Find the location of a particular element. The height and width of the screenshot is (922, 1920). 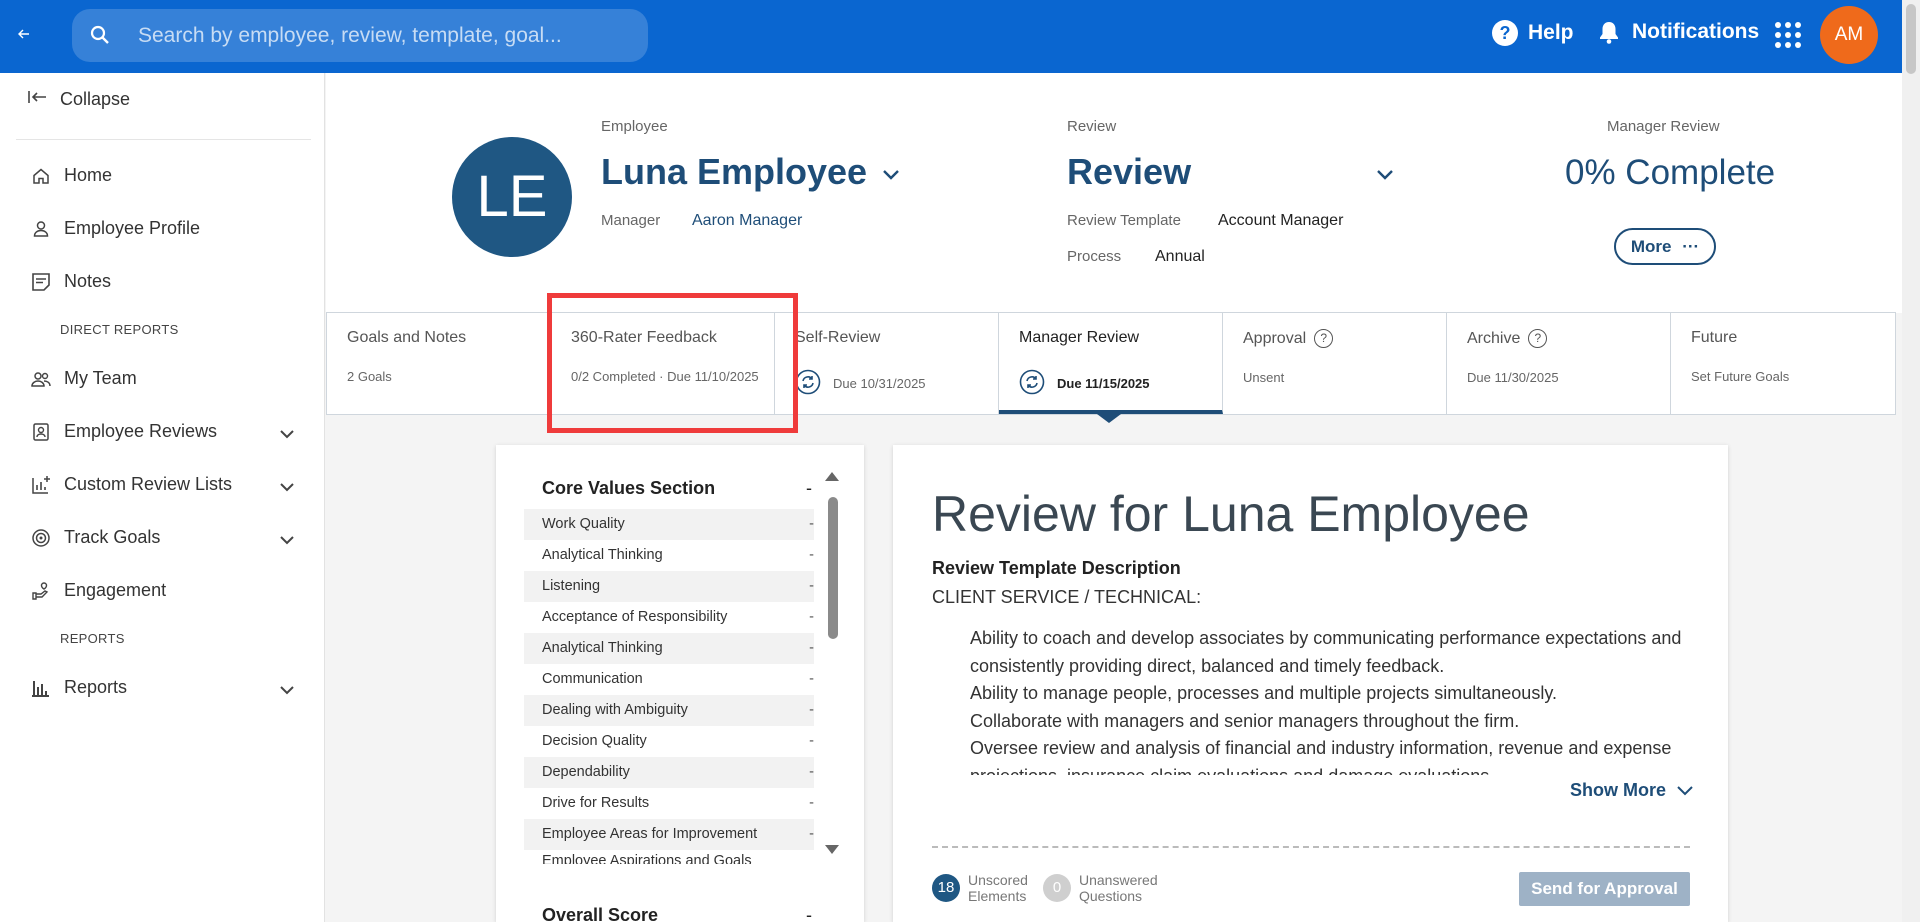

tab-subtitle: Unsent is located at coordinates (1264, 377).